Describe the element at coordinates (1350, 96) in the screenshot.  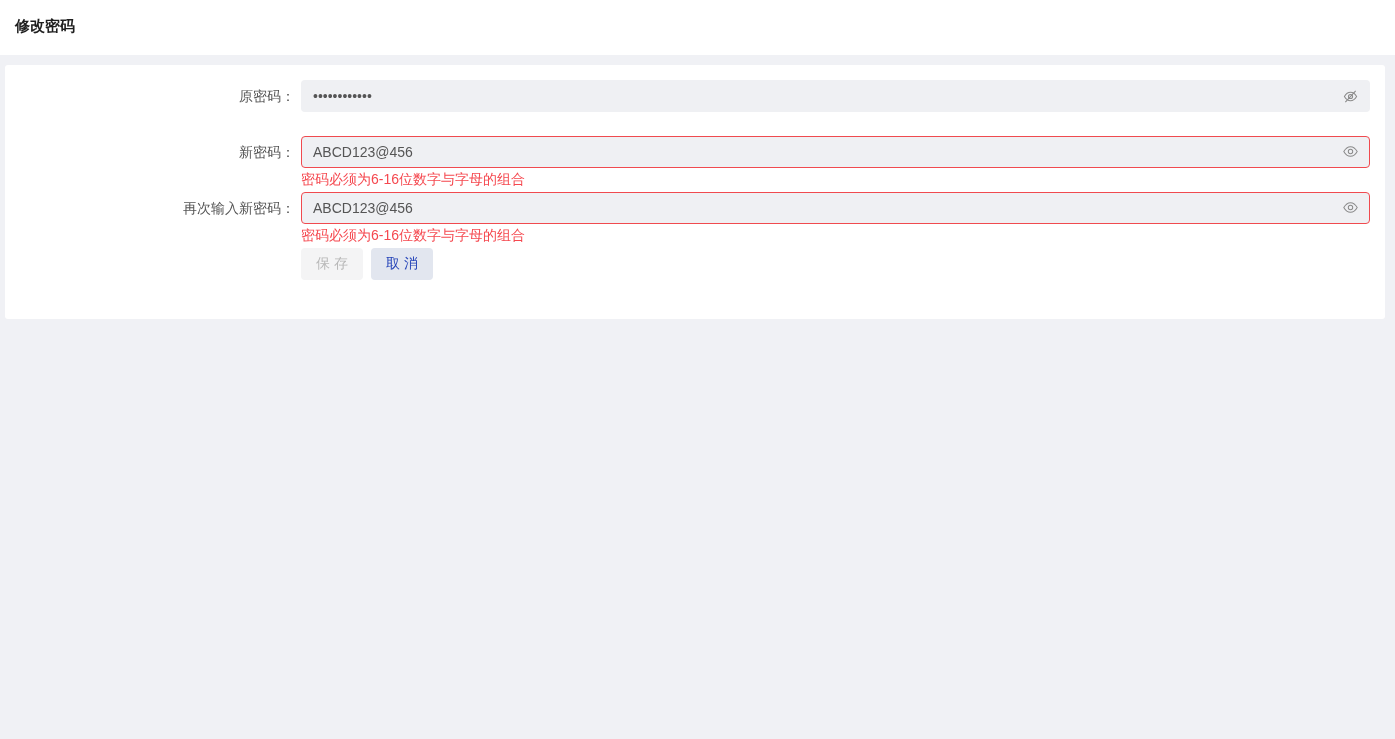
I see `eye-slash-icon` at that location.